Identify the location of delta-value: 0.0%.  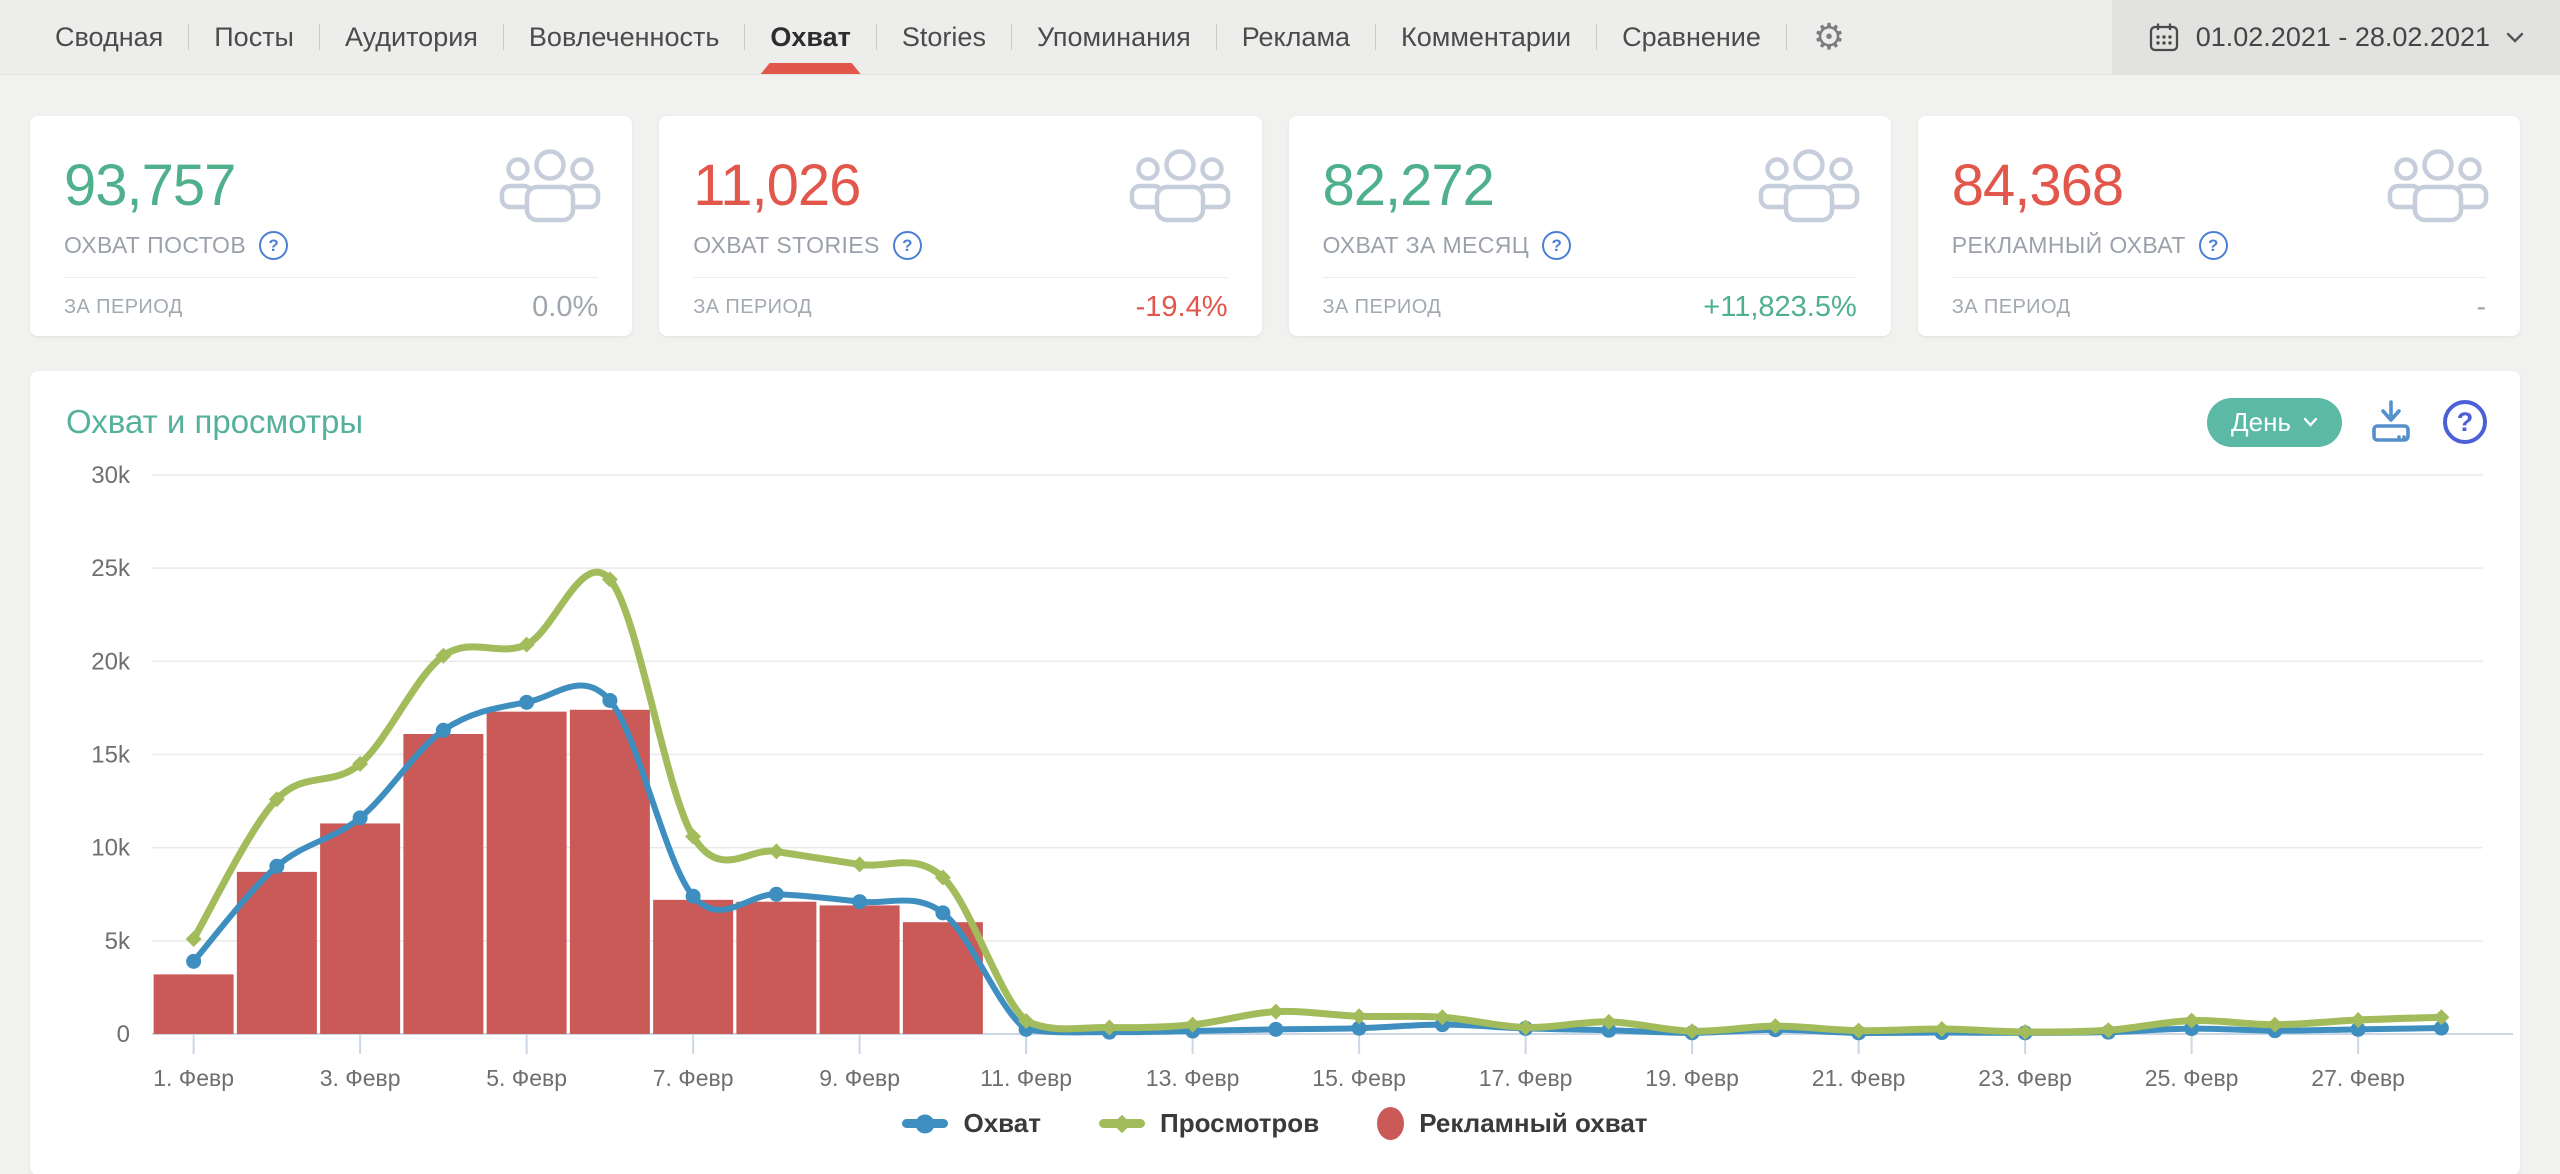
(565, 306).